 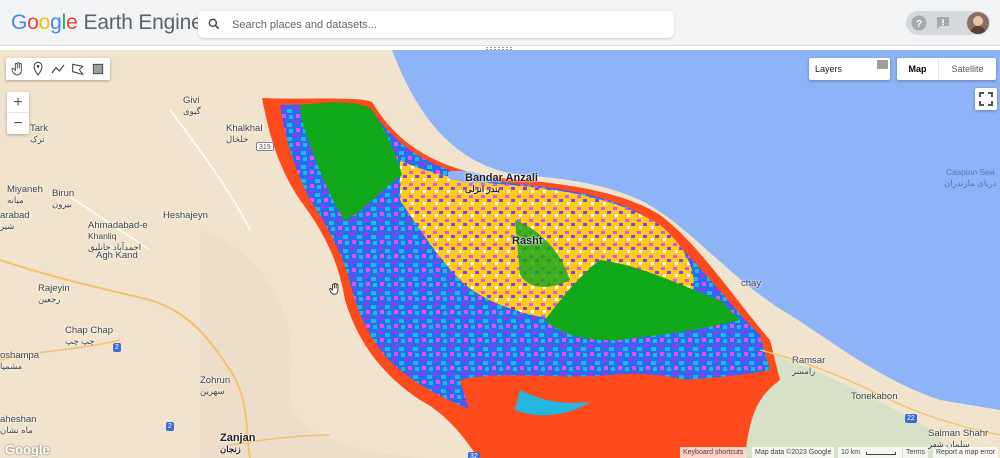 I want to click on label-text-fa: بیرون, so click(x=62, y=204).